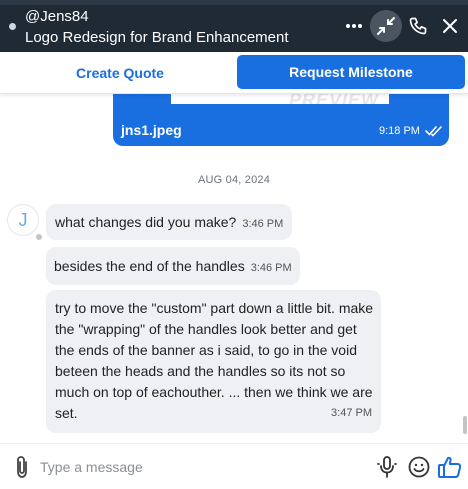  Describe the element at coordinates (149, 266) in the screenshot. I see `message-text: besides the end of the handles` at that location.